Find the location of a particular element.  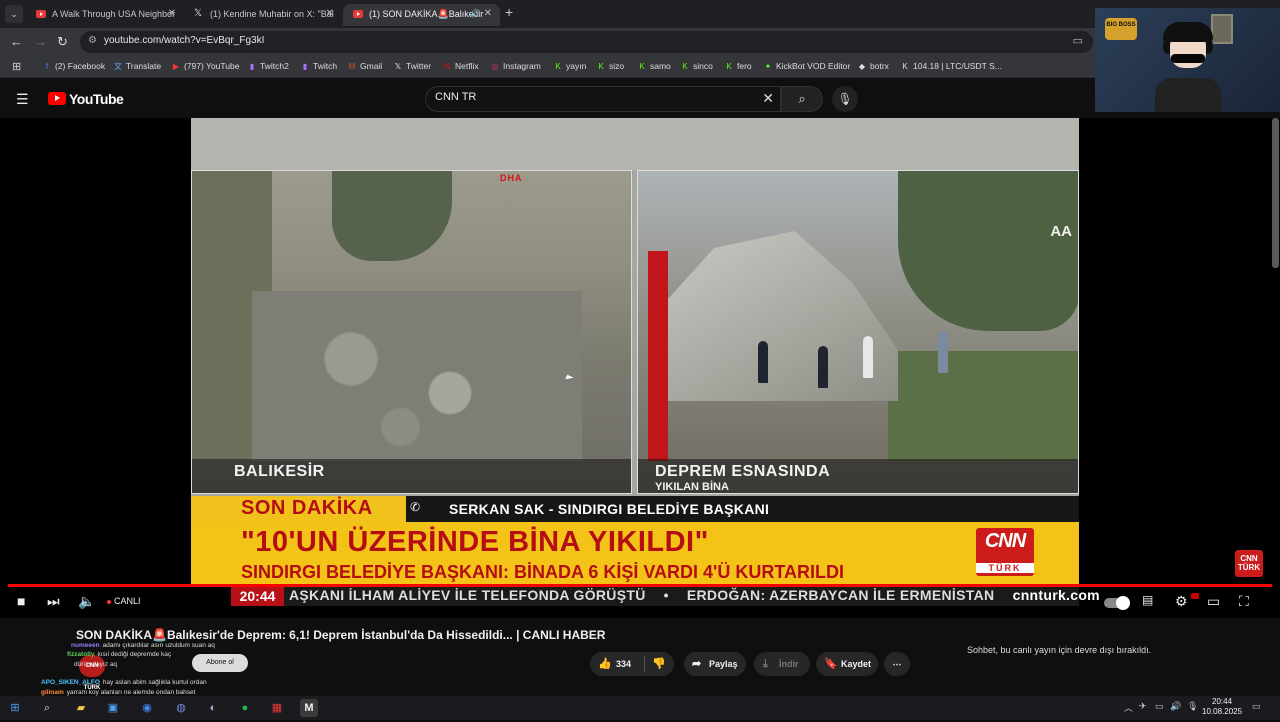

bookmark-twitch: ▮ Twitch is located at coordinates (318, 66).